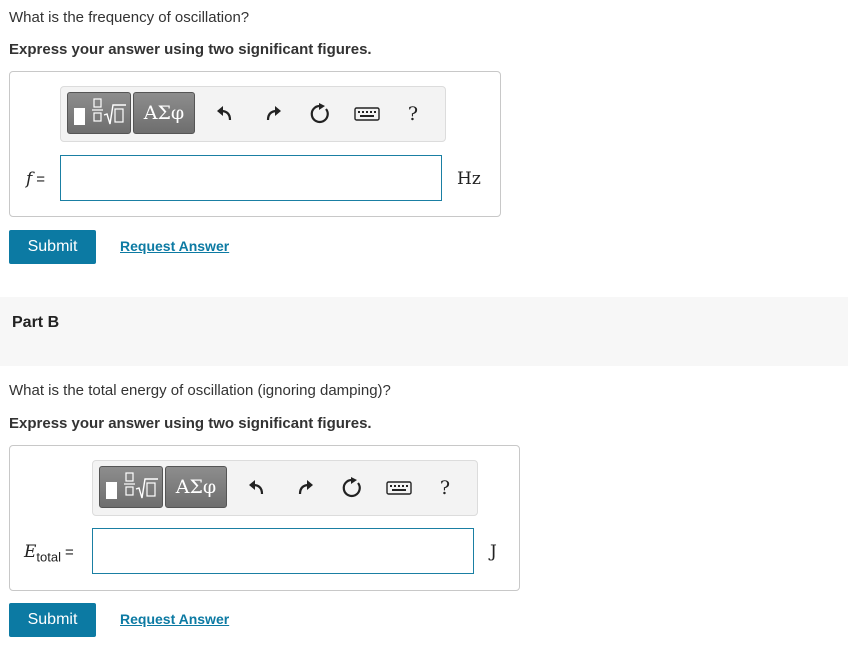 Image resolution: width=848 pixels, height=646 pixels. What do you see at coordinates (469, 179) in the screenshot?
I see `part-a-unit-label: Hz` at bounding box center [469, 179].